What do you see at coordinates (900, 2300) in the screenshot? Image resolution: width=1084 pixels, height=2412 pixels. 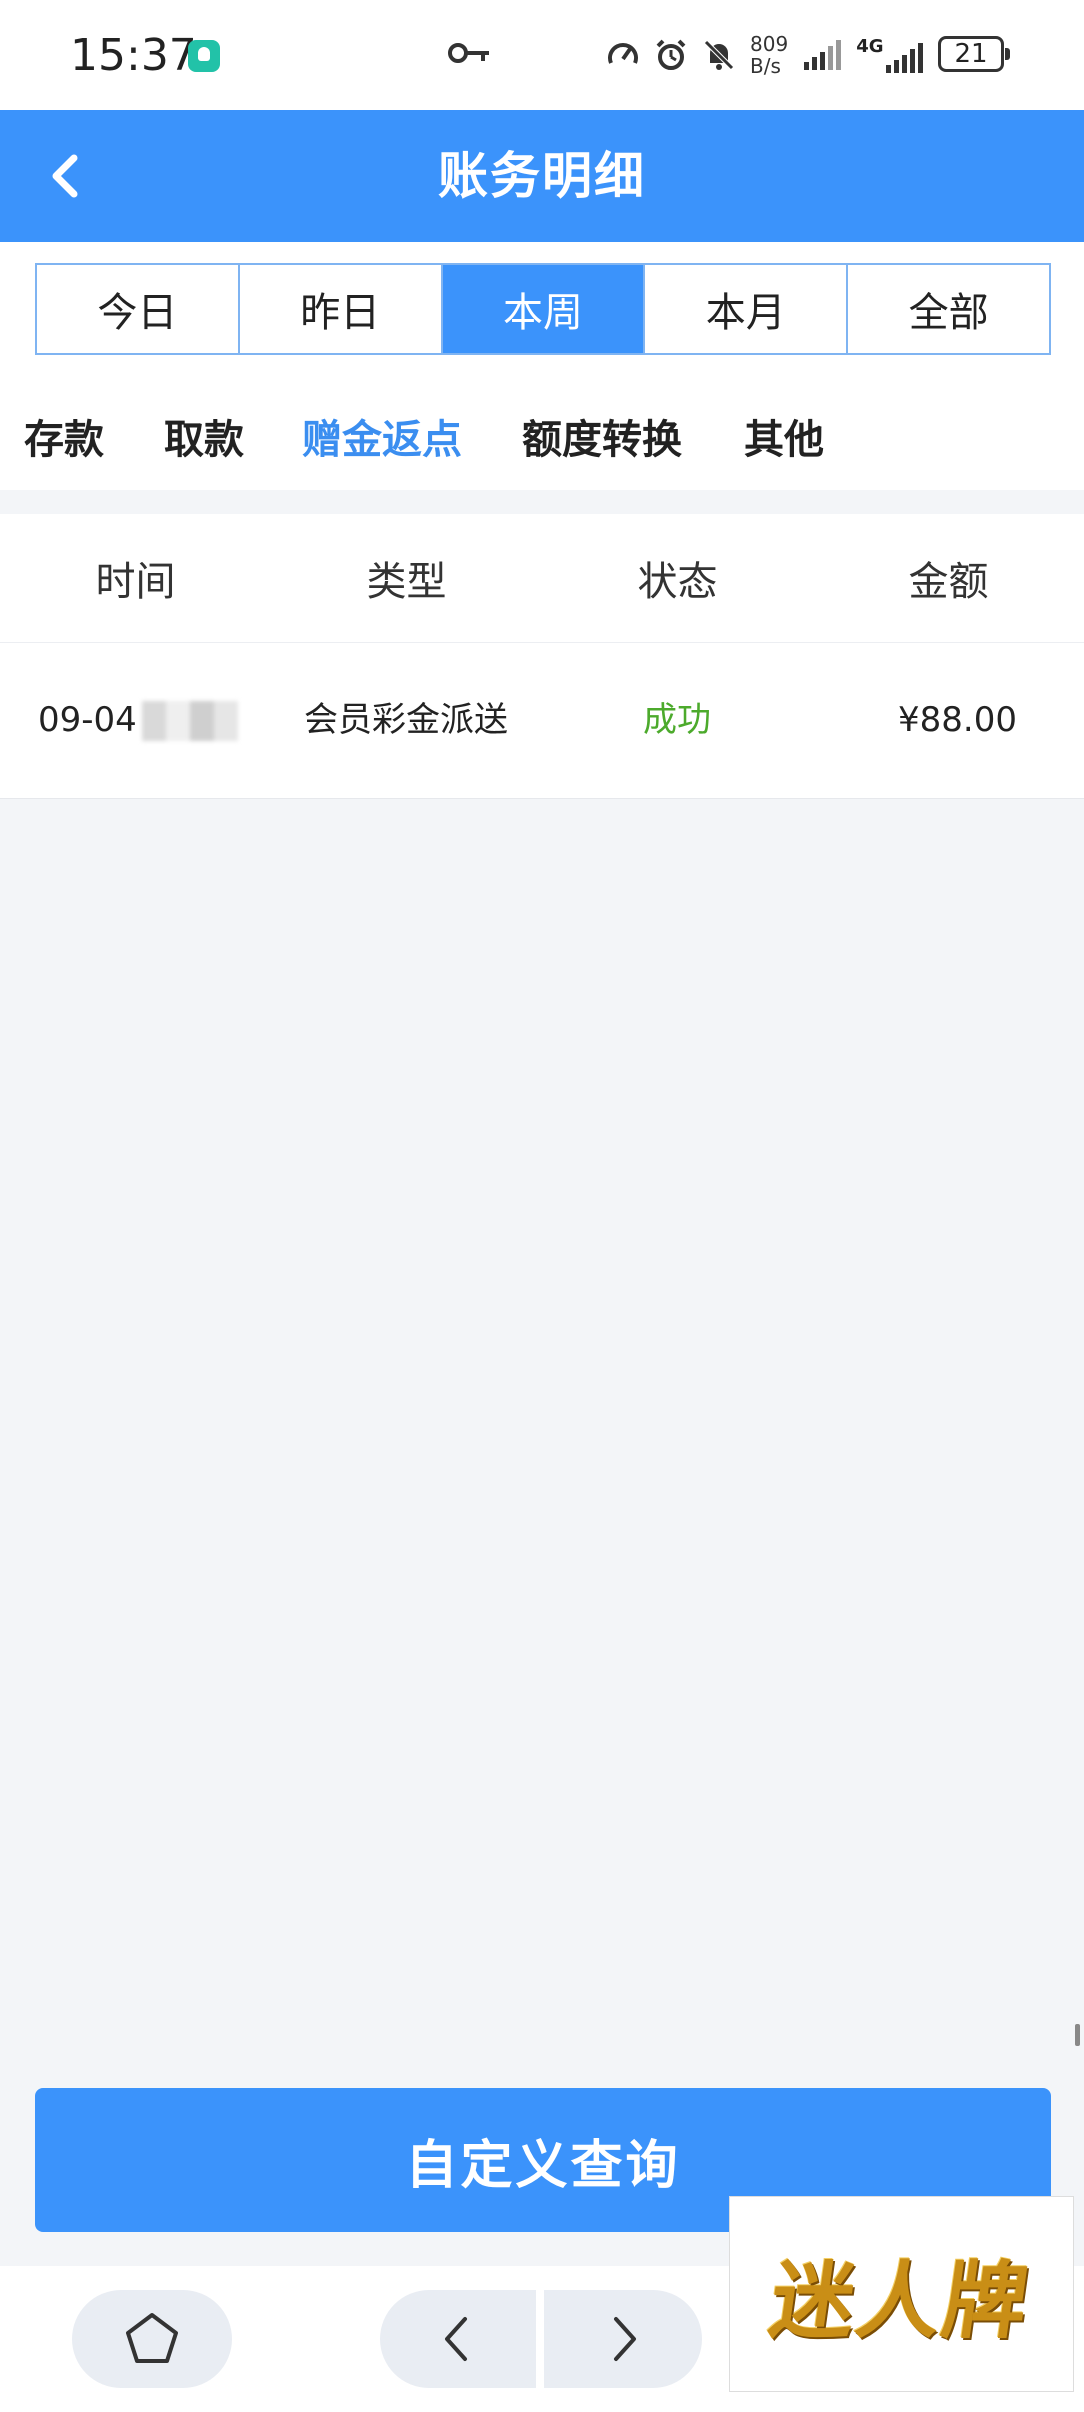 I see `watermark-text: 迷人牌` at bounding box center [900, 2300].